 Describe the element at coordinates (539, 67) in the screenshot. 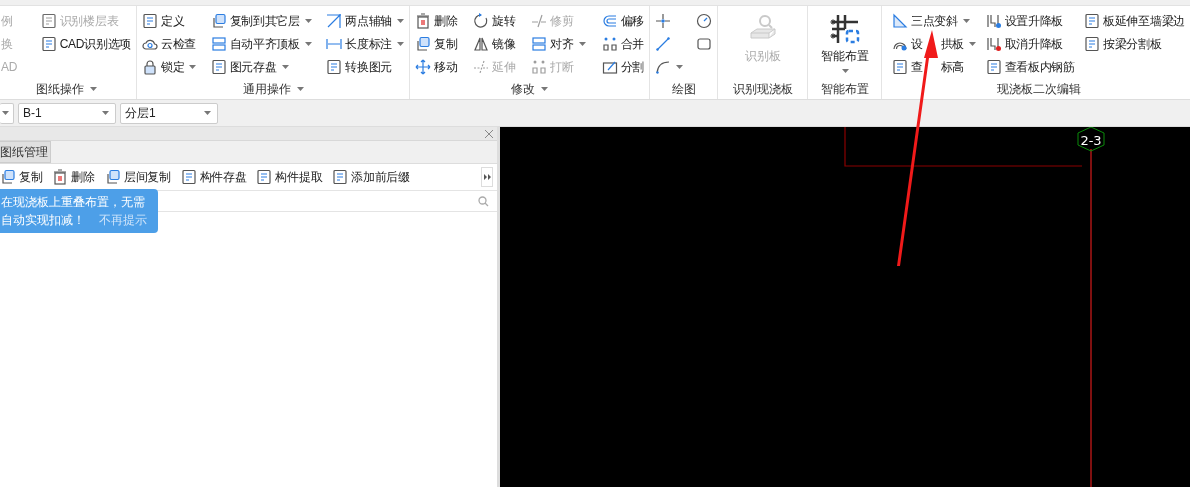

I see `break-icon` at that location.